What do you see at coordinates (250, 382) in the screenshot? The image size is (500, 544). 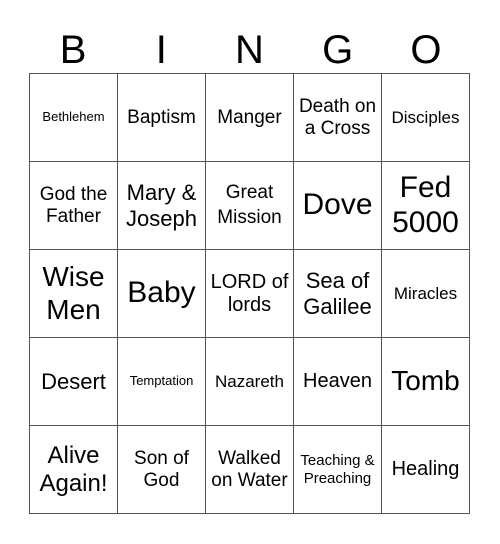 I see `bingo-cell: Nazareth` at bounding box center [250, 382].